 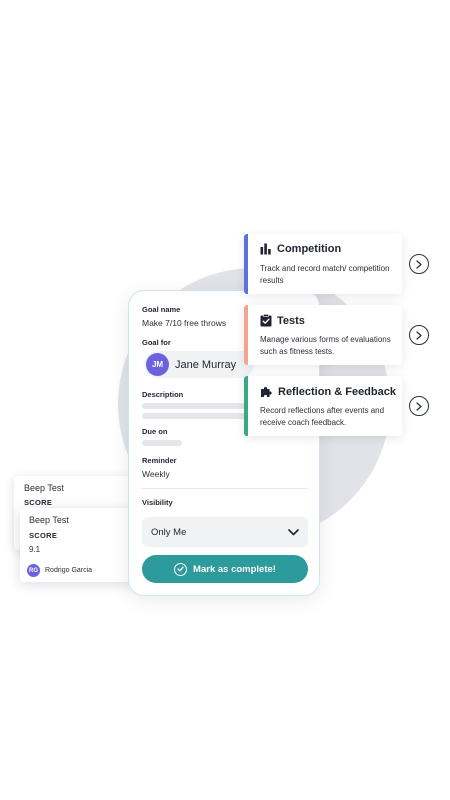 I want to click on avatar: JM, so click(x=157, y=364).